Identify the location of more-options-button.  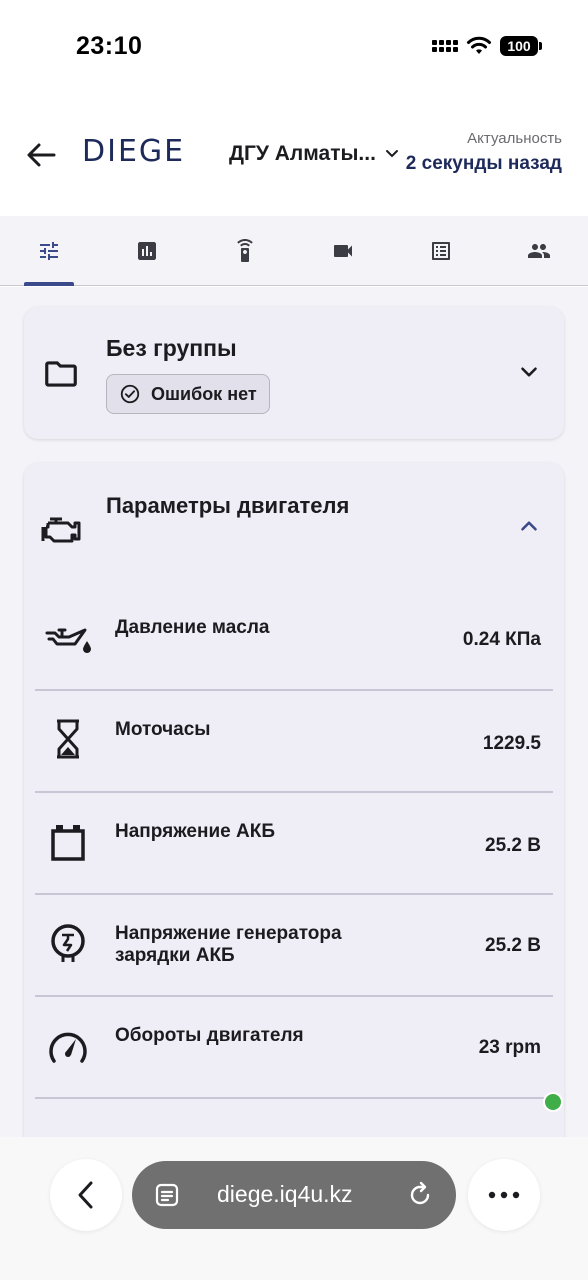
(504, 1195).